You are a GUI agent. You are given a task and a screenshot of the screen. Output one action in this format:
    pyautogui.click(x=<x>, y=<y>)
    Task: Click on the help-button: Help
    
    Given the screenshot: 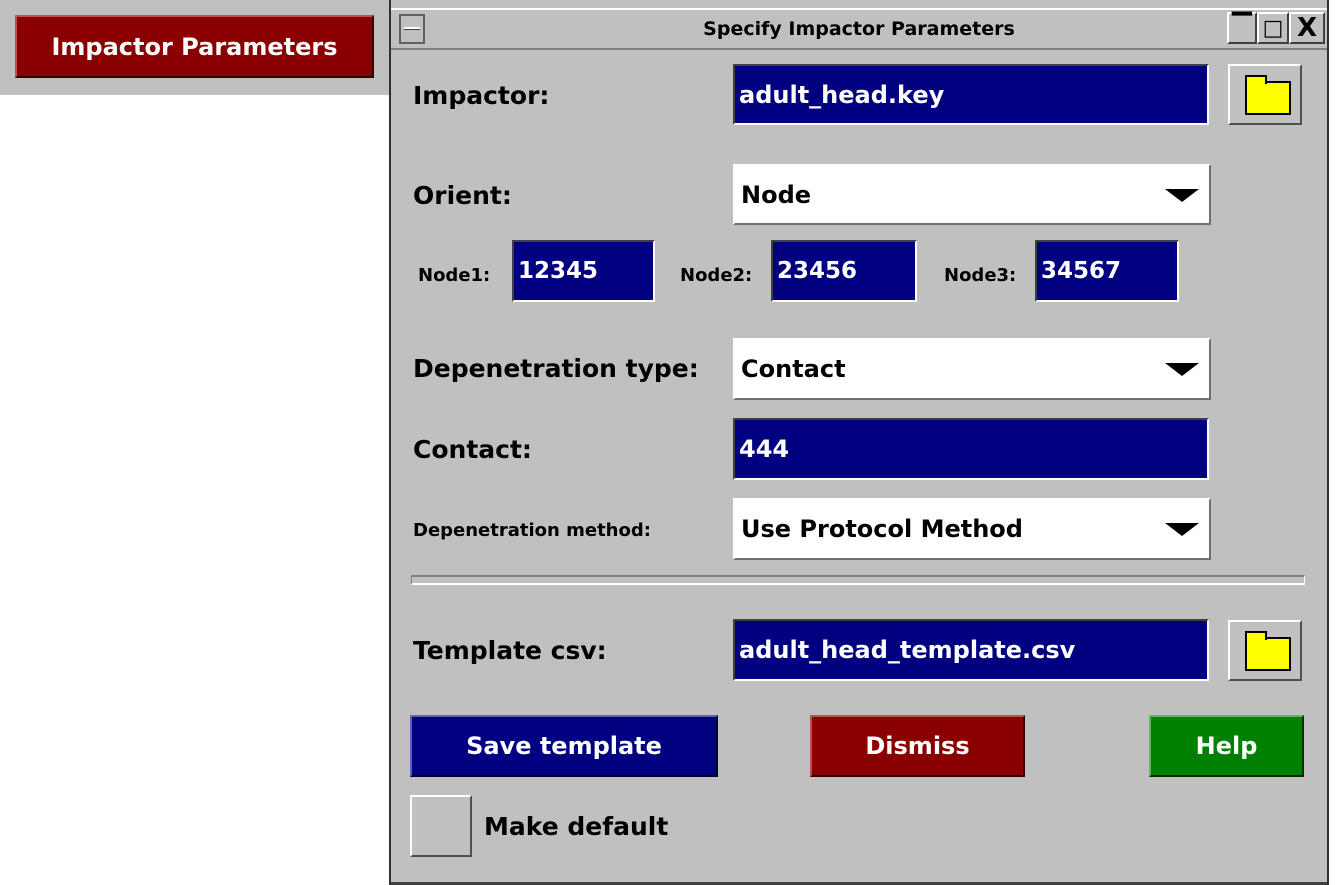 What is the action you would take?
    pyautogui.click(x=1226, y=746)
    